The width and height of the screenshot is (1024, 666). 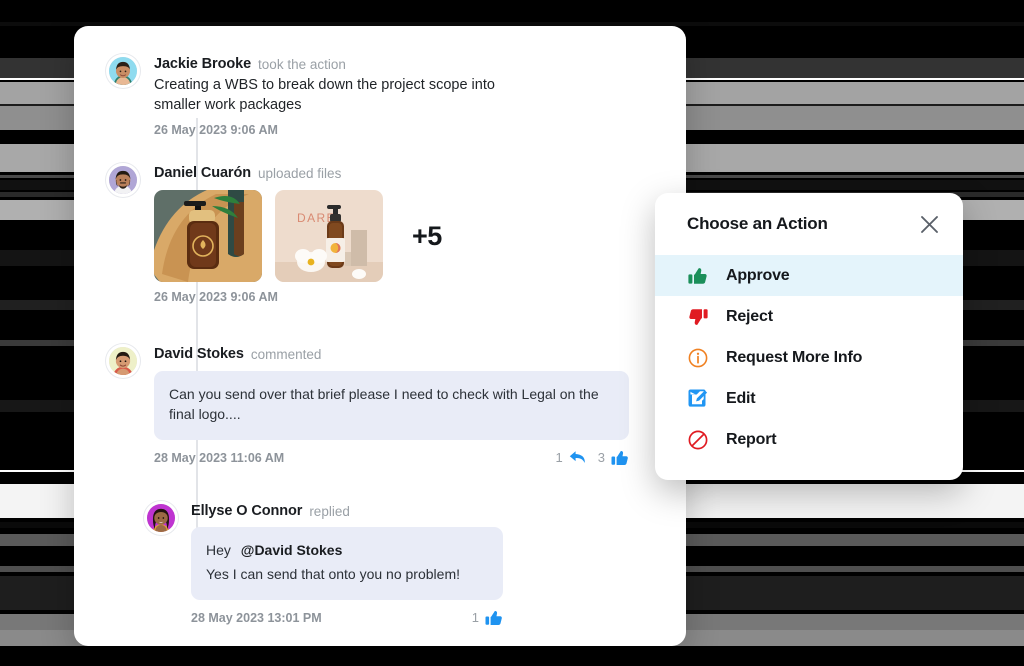 What do you see at coordinates (292, 550) in the screenshot?
I see `reply-mention: @David Stokes` at bounding box center [292, 550].